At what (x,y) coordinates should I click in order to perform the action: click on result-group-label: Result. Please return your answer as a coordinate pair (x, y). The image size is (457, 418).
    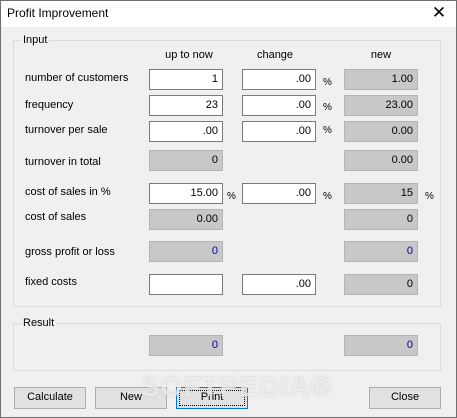
    Looking at the image, I should click on (39, 323).